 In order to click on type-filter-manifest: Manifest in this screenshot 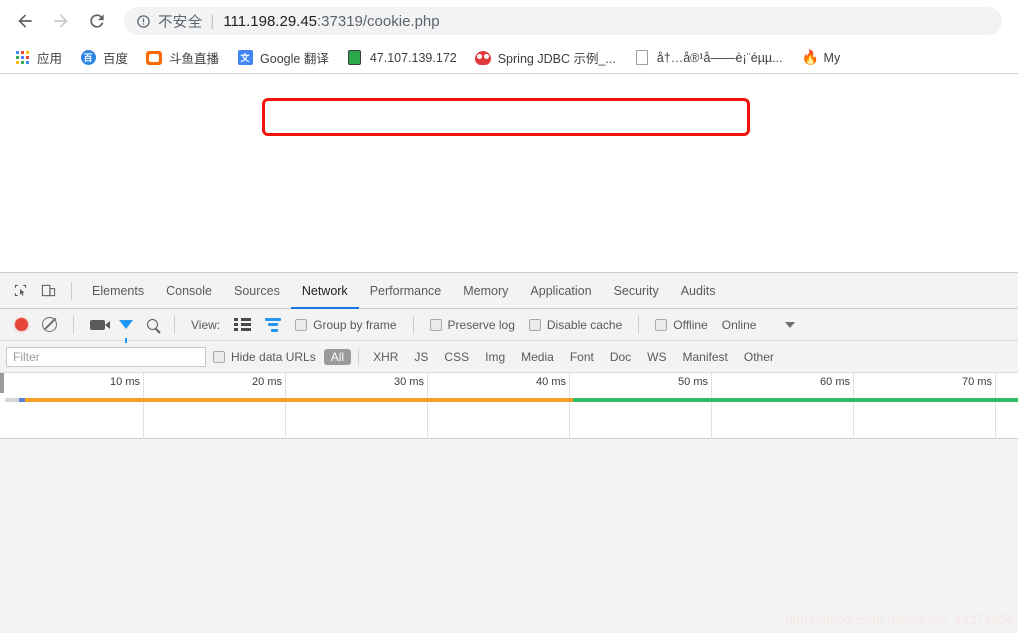, I will do `click(705, 357)`.